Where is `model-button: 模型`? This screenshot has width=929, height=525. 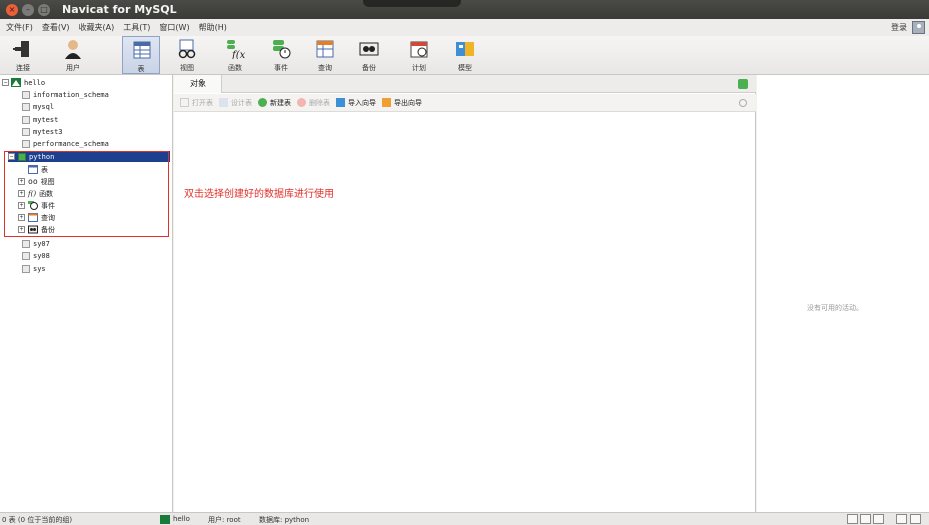
model-button: 模型 is located at coordinates (465, 55).